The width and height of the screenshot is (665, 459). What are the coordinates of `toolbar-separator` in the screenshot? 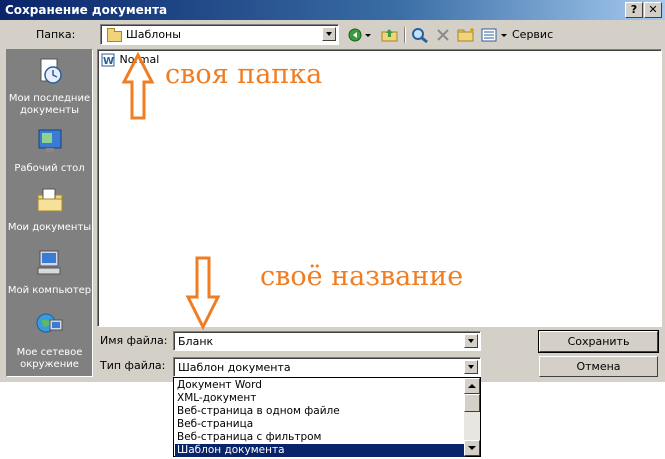 It's located at (405, 35).